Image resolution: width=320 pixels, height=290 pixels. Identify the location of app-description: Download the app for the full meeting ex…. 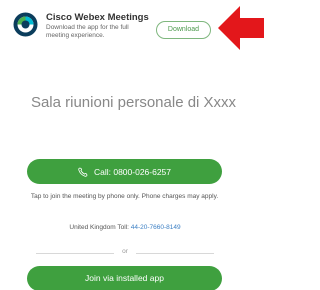
(87, 31).